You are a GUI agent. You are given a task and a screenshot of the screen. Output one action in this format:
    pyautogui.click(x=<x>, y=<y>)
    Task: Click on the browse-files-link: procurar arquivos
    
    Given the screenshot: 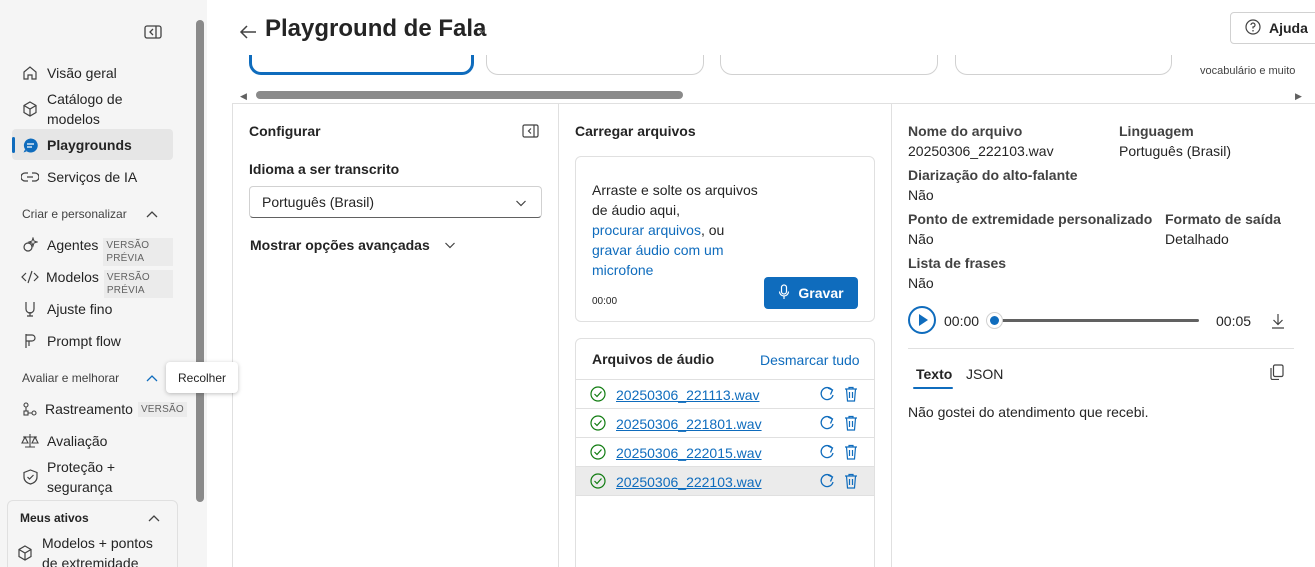 What is the action you would take?
    pyautogui.click(x=646, y=230)
    